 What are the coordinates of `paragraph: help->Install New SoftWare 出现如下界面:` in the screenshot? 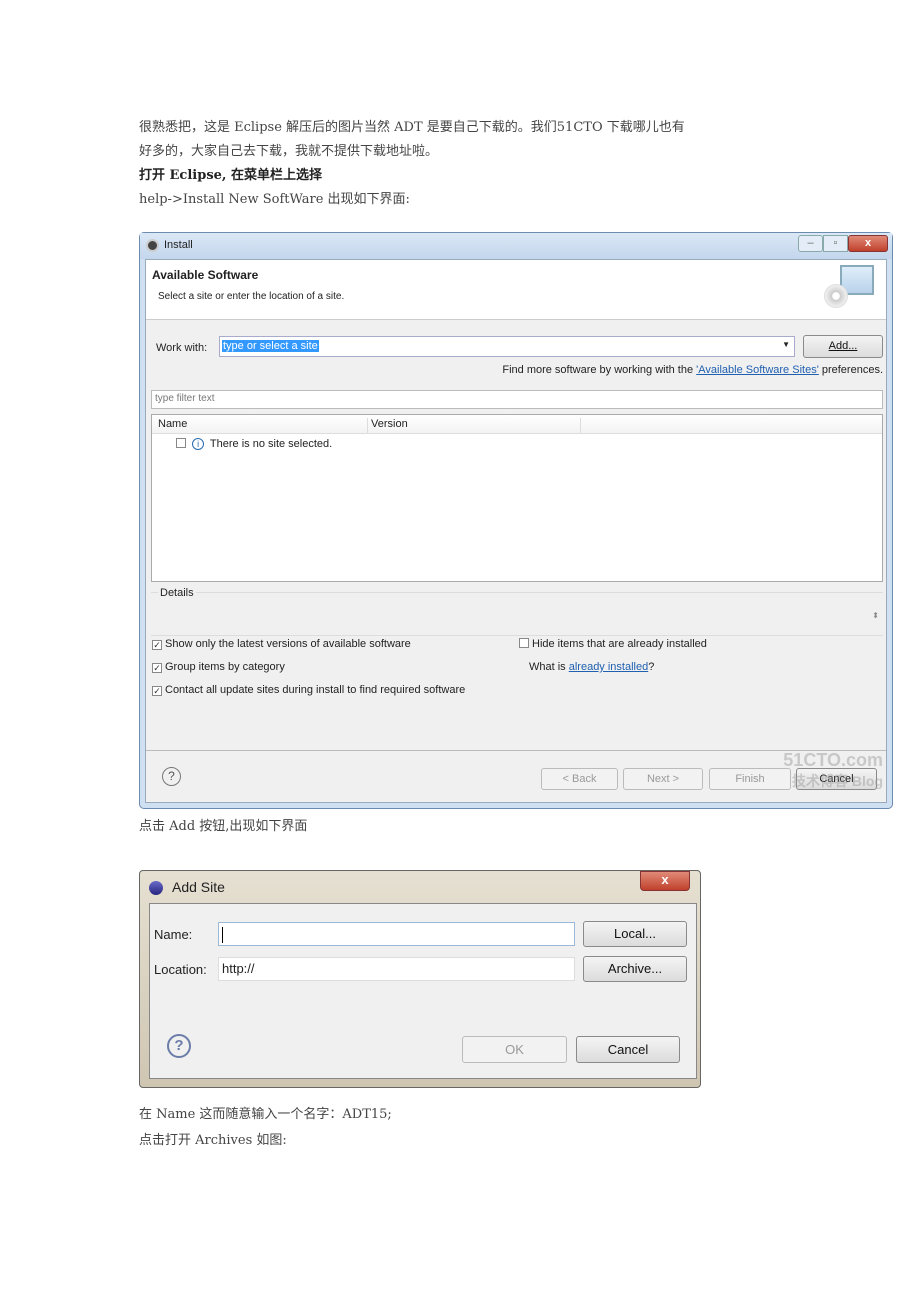 It's located at (274, 199).